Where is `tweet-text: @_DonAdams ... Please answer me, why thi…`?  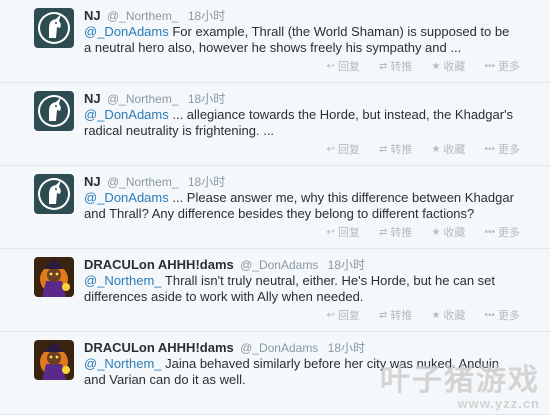 tweet-text: @_DonAdams ... Please answer me, why thi… is located at coordinates (299, 206).